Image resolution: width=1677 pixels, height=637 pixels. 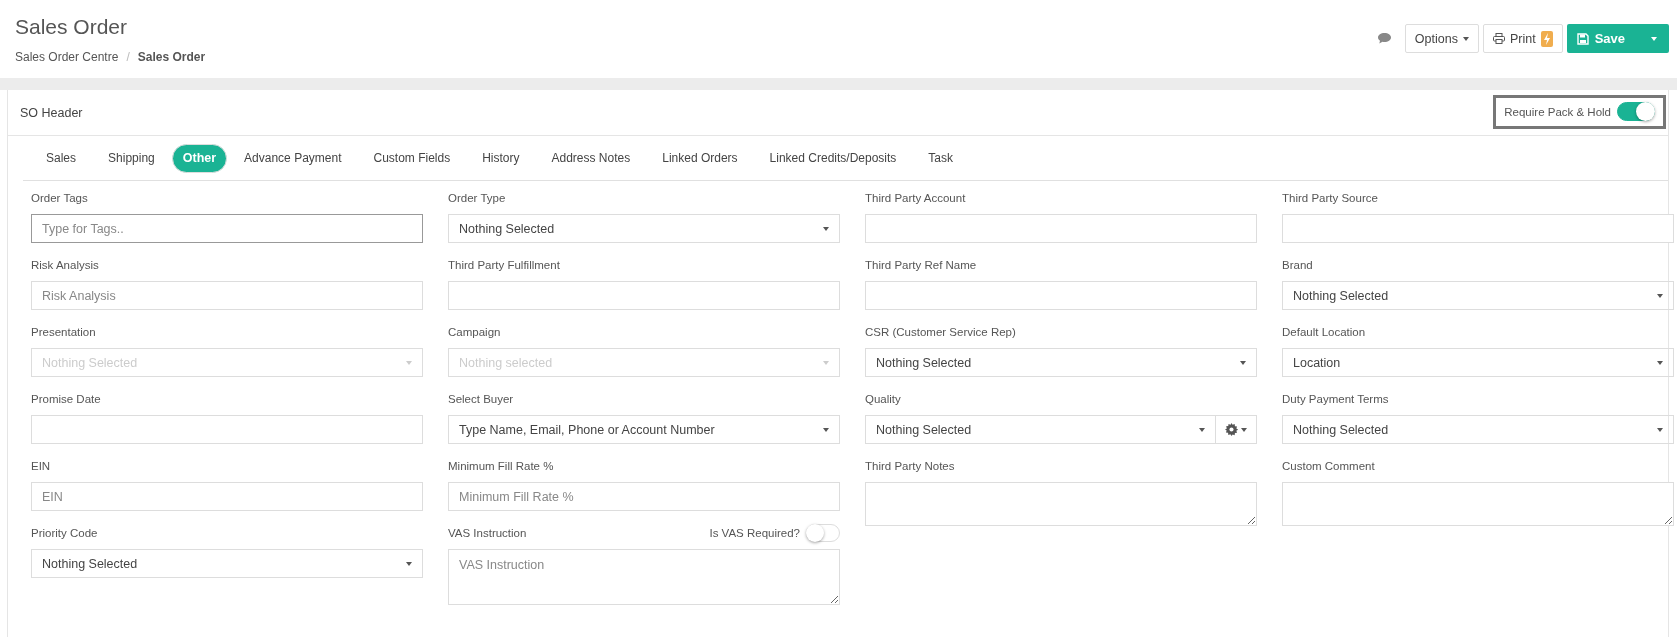 I want to click on tab: Sales, so click(x=61, y=158).